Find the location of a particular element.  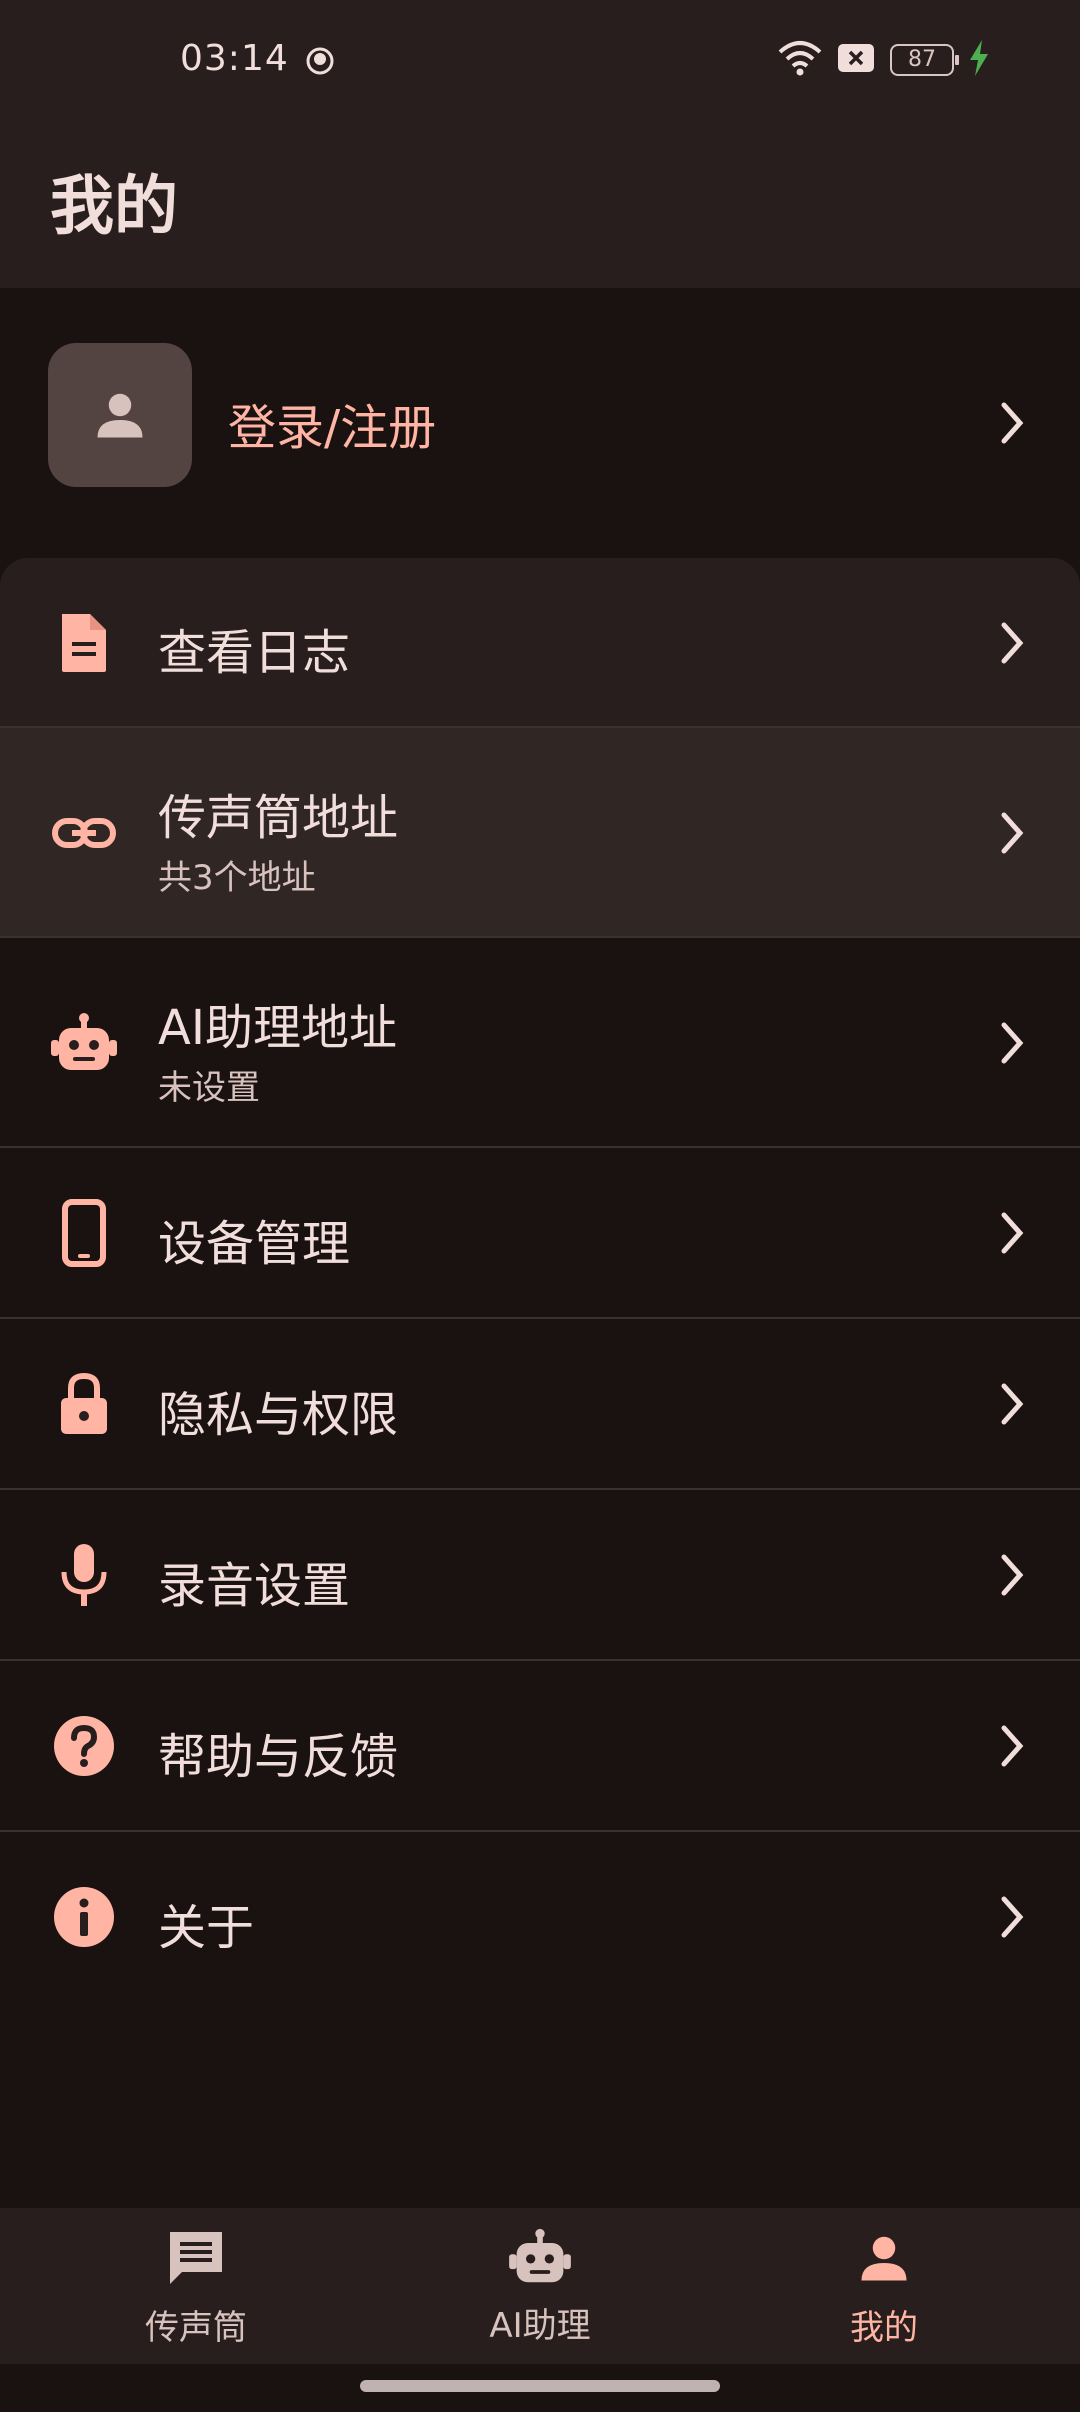

menu-item-ai-assistant-address: AI助理地址 未设置 is located at coordinates (540, 1043).